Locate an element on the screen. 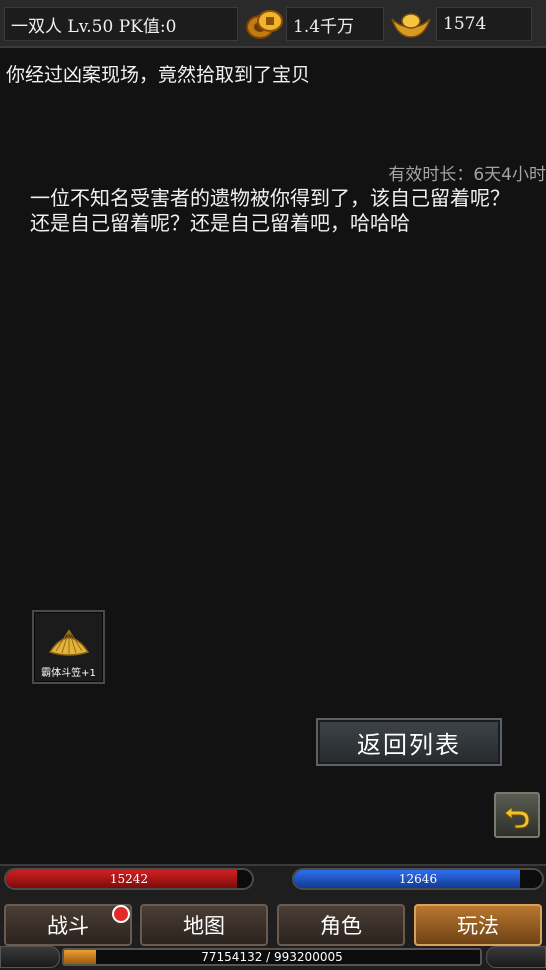 The height and width of the screenshot is (970, 546). mail-title: 你经过凶案现场，竟然拾取到了宝贝 is located at coordinates (158, 75).